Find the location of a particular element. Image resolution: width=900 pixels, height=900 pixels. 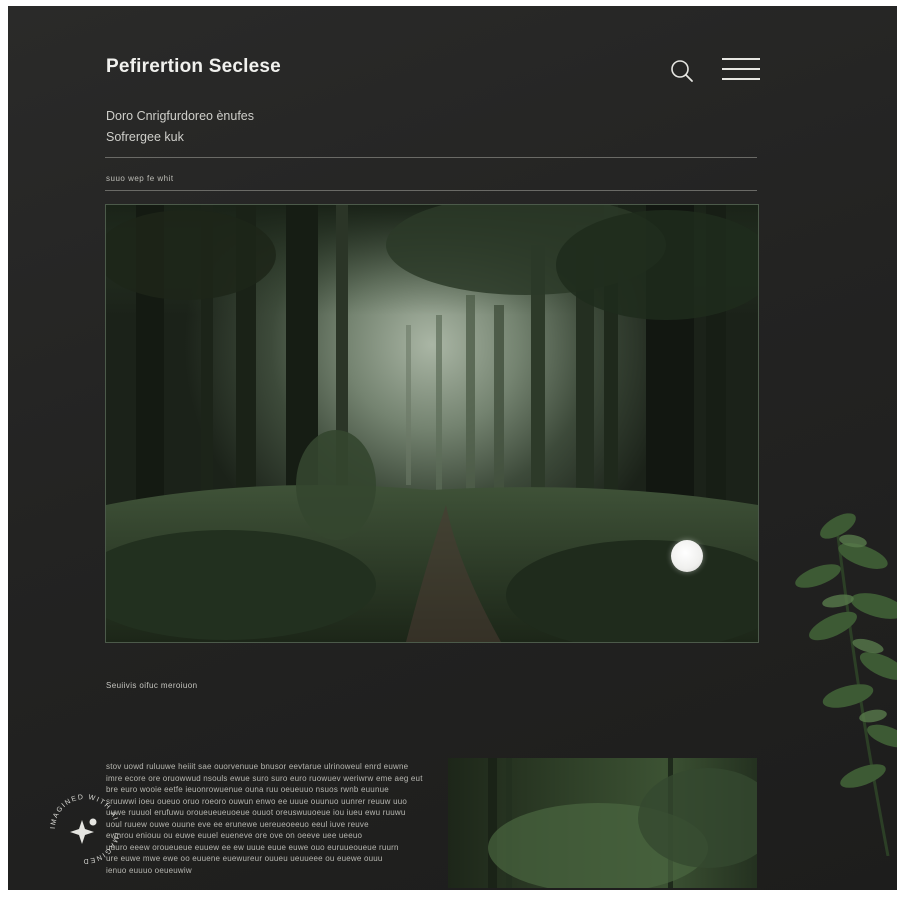

site-title: Pefirertion Seclese is located at coordinates (193, 67).